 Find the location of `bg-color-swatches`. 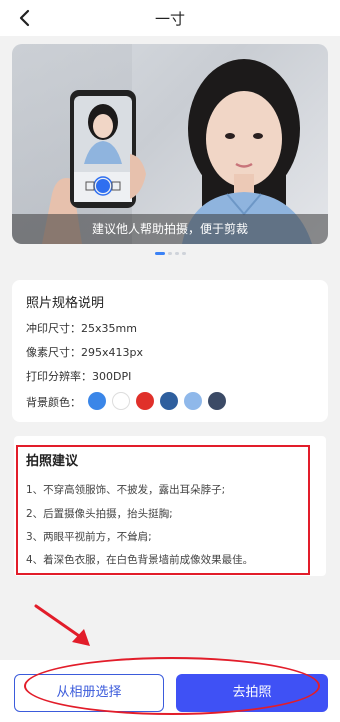

bg-color-swatches is located at coordinates (157, 401).